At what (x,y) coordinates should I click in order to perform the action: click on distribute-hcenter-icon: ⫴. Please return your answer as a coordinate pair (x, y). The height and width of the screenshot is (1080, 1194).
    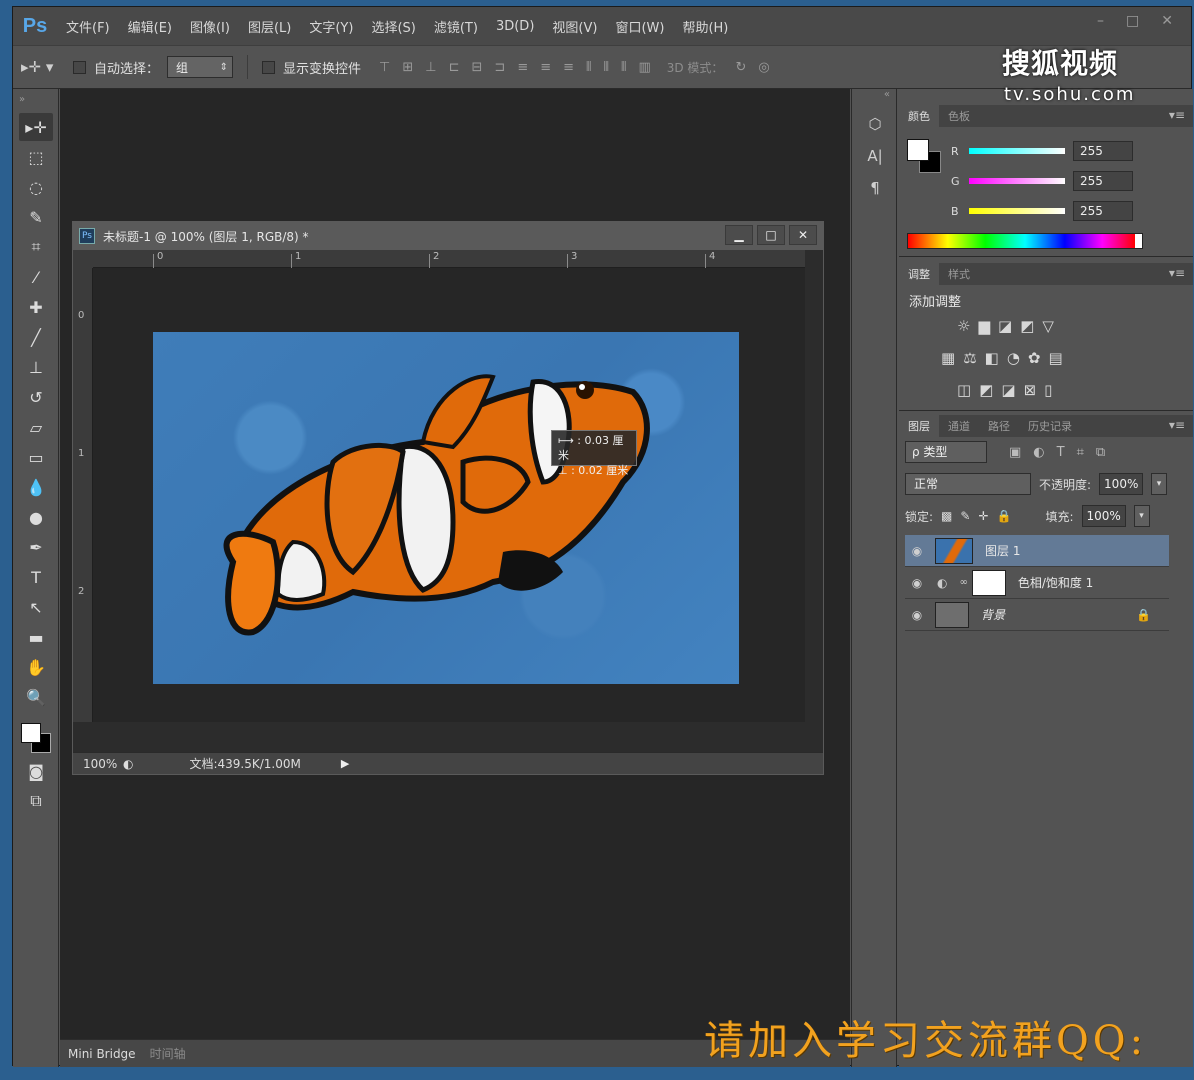
    Looking at the image, I should click on (606, 67).